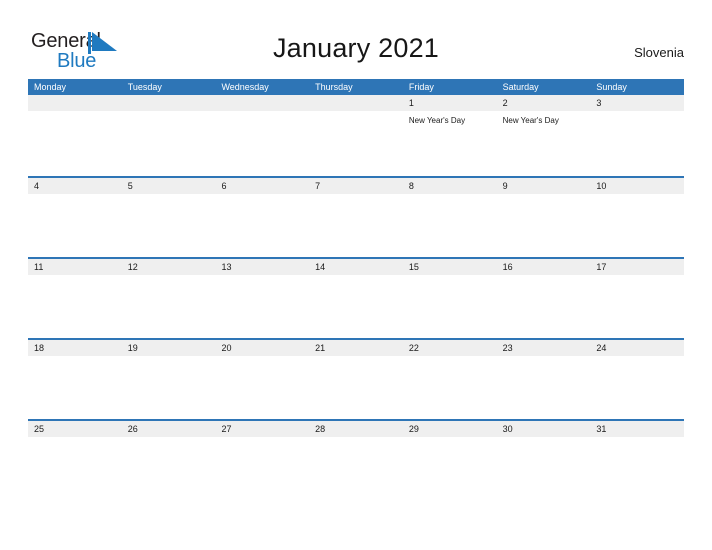 This screenshot has width=712, height=550. I want to click on day-number-cell: 20, so click(262, 348).